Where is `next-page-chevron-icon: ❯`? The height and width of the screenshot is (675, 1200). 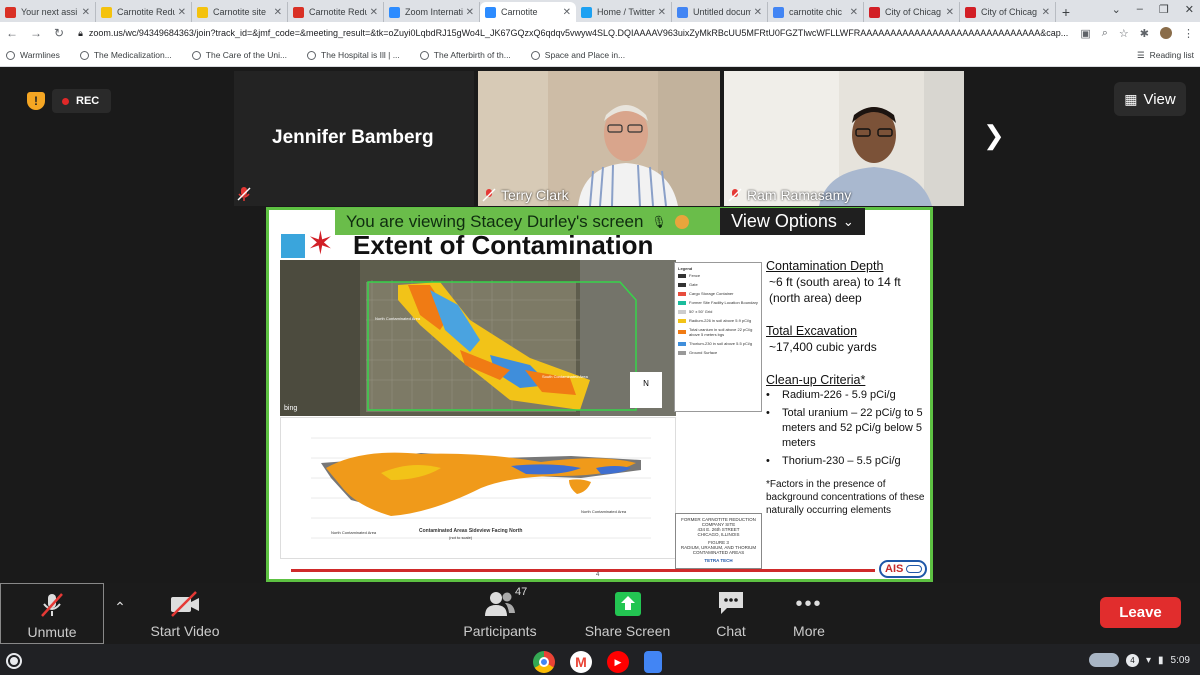 next-page-chevron-icon: ❯ is located at coordinates (994, 135).